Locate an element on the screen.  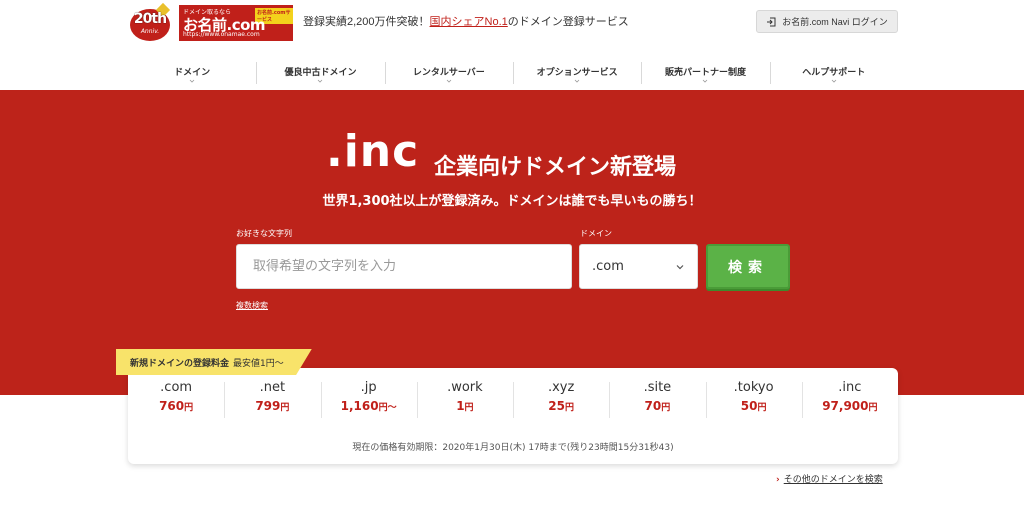
price-item: .inc 97,900円 is located at coordinates (849, 401).